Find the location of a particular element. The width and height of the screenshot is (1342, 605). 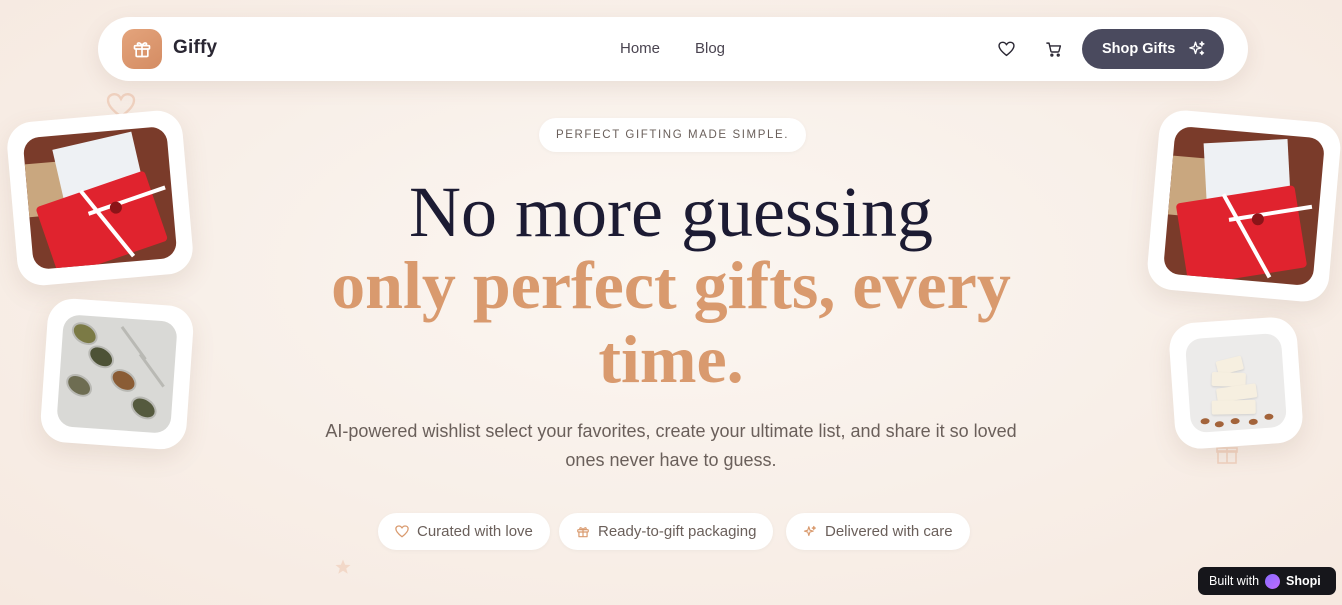

built-with-brand: Shopi is located at coordinates (1303, 581).